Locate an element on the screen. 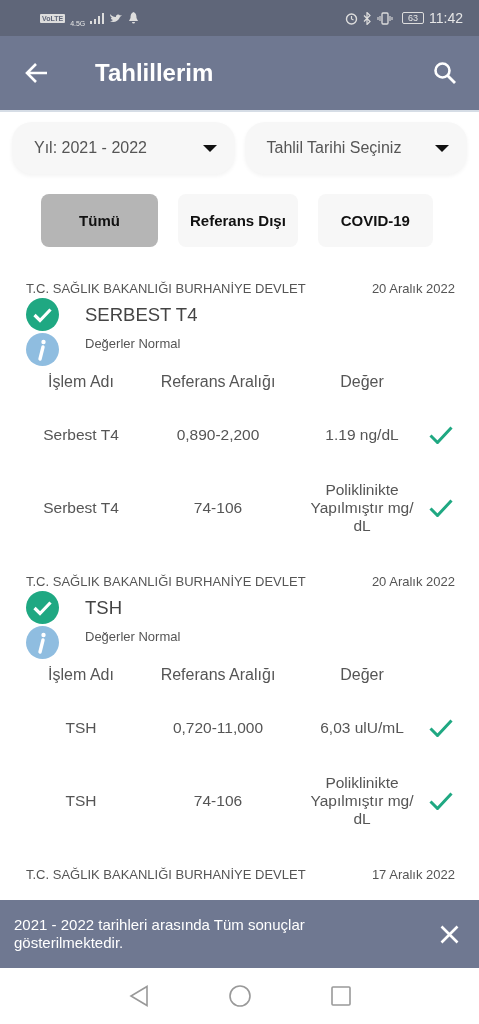 Image resolution: width=479 pixels, height=1024 pixels. snackbar-message: 2021 - 2022 tarihleri arasında Tüm sonuçlar gösterilmektedir. is located at coordinates (160, 934).